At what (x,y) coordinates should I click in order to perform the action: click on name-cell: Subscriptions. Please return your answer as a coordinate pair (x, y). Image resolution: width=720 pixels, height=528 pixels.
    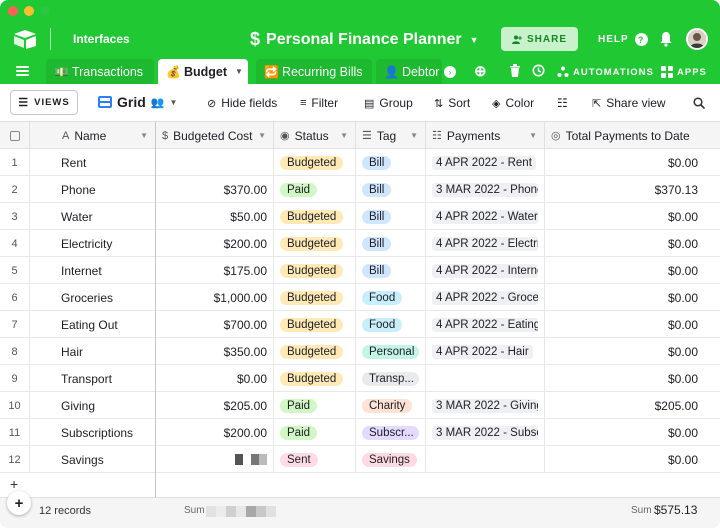
    Looking at the image, I should click on (93, 432).